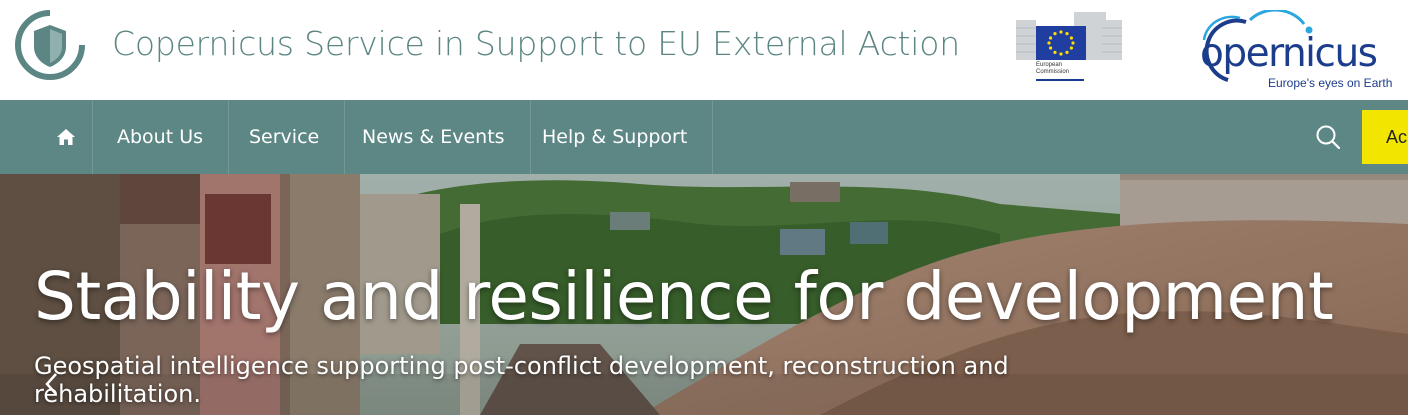 The height and width of the screenshot is (415, 1408). I want to click on nav-item-about-us: About Us, so click(161, 137).